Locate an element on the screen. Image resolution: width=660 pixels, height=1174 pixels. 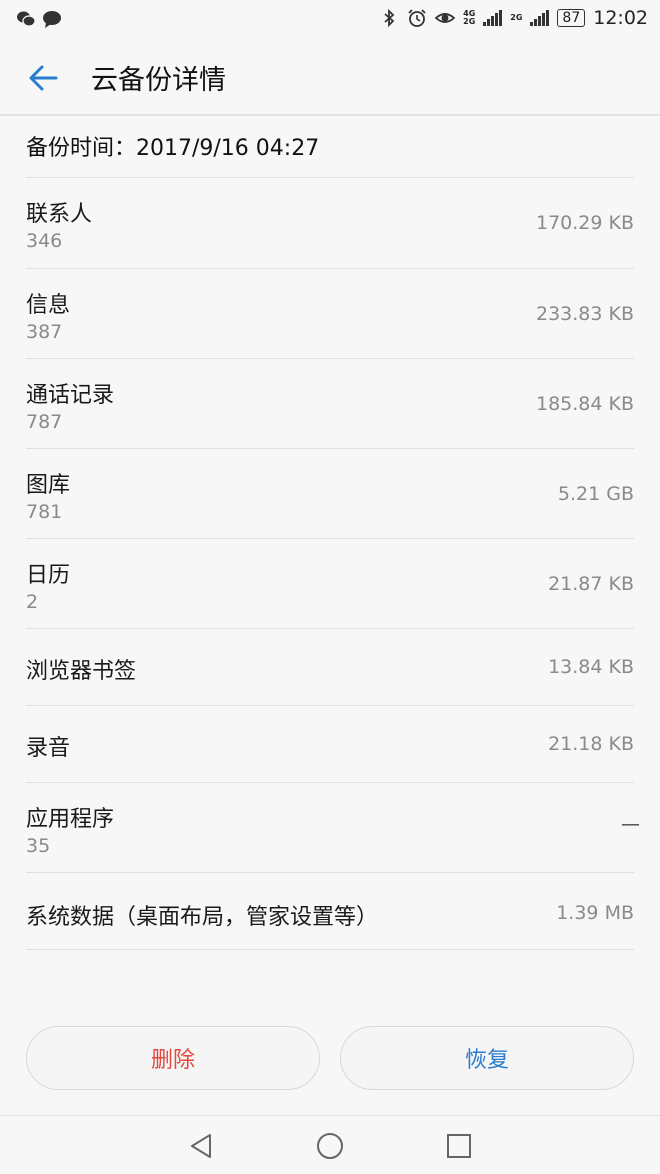
item-count: 387 is located at coordinates (44, 332).